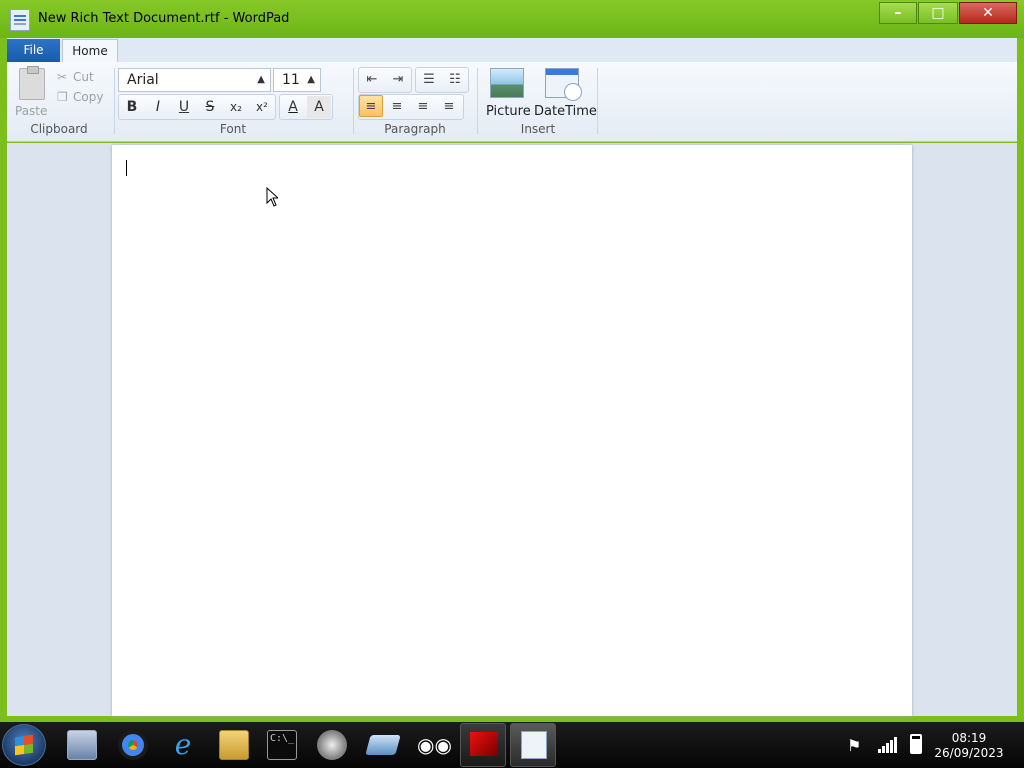 This screenshot has height=768, width=1024. I want to click on copy-label: Copy, so click(88, 97).